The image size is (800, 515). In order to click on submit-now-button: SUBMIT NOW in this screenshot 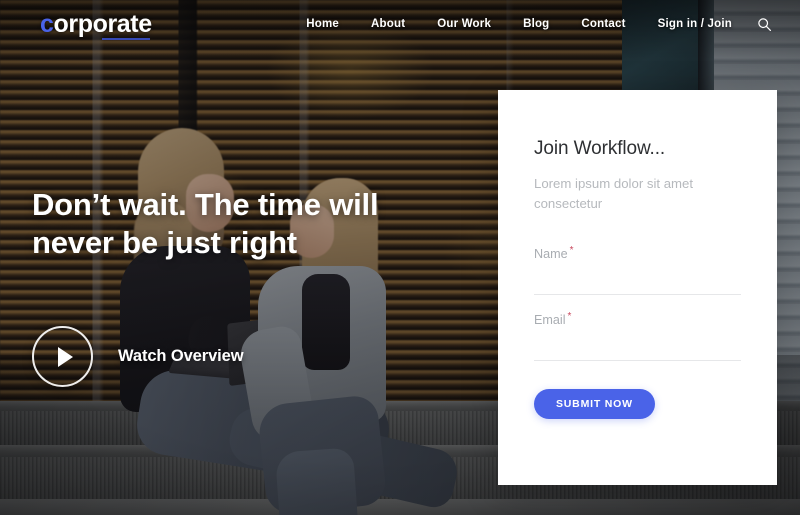, I will do `click(594, 404)`.